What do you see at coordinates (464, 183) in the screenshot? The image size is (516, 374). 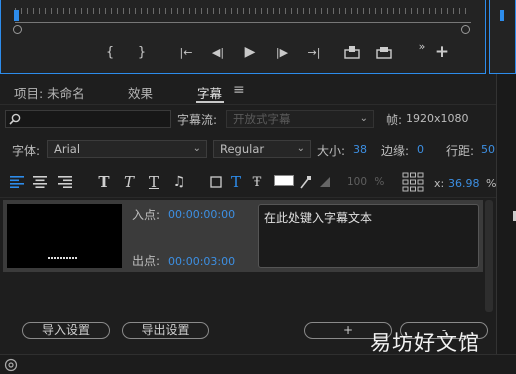 I see `x-position-value: 36.98` at bounding box center [464, 183].